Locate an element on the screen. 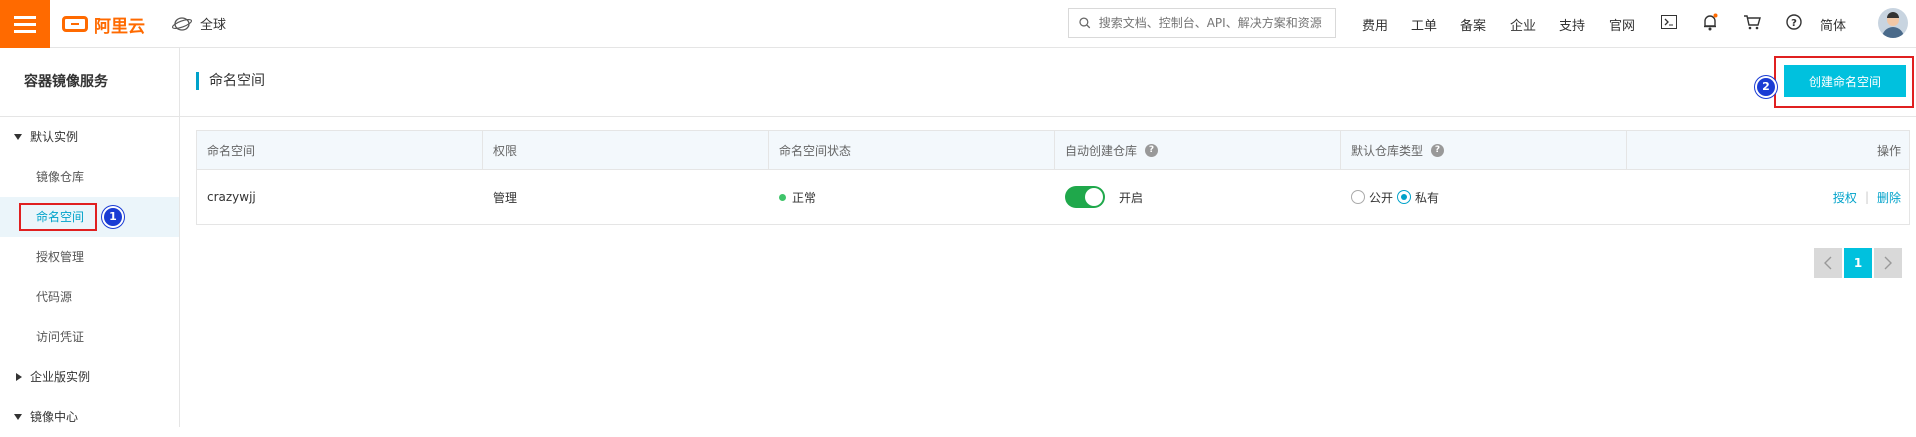 This screenshot has width=1916, height=437. prev-page-button is located at coordinates (1828, 263).